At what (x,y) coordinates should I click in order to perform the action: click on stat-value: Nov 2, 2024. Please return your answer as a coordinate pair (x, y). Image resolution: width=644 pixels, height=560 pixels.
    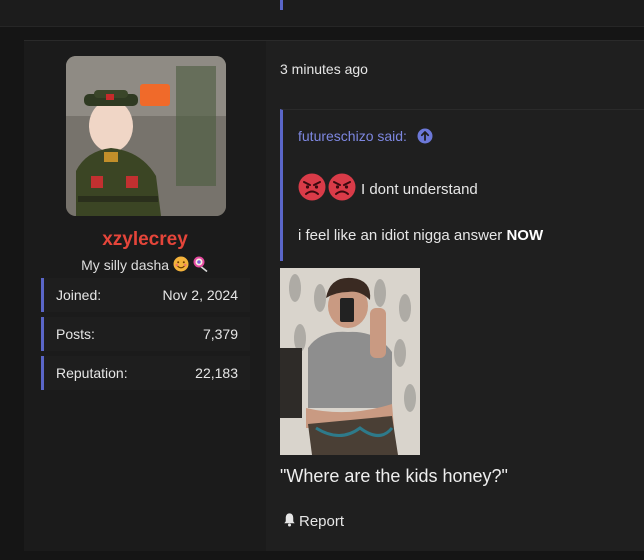
    Looking at the image, I should click on (200, 295).